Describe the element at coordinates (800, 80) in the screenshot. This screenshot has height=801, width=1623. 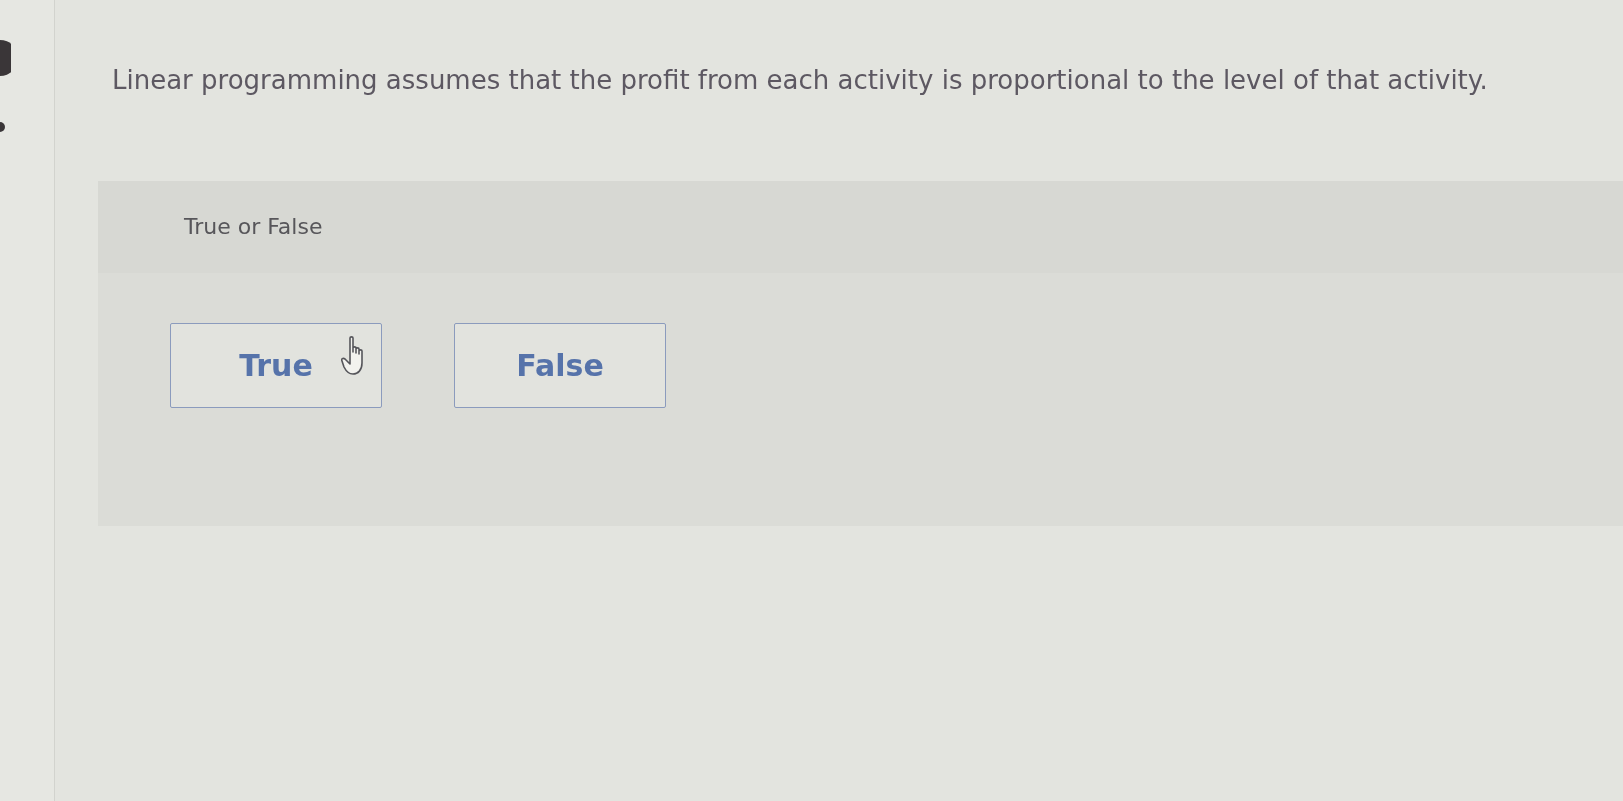
I see `question-text: Linear programming assumes that the profit from each activity is proportional to the level of that activity.` at that location.